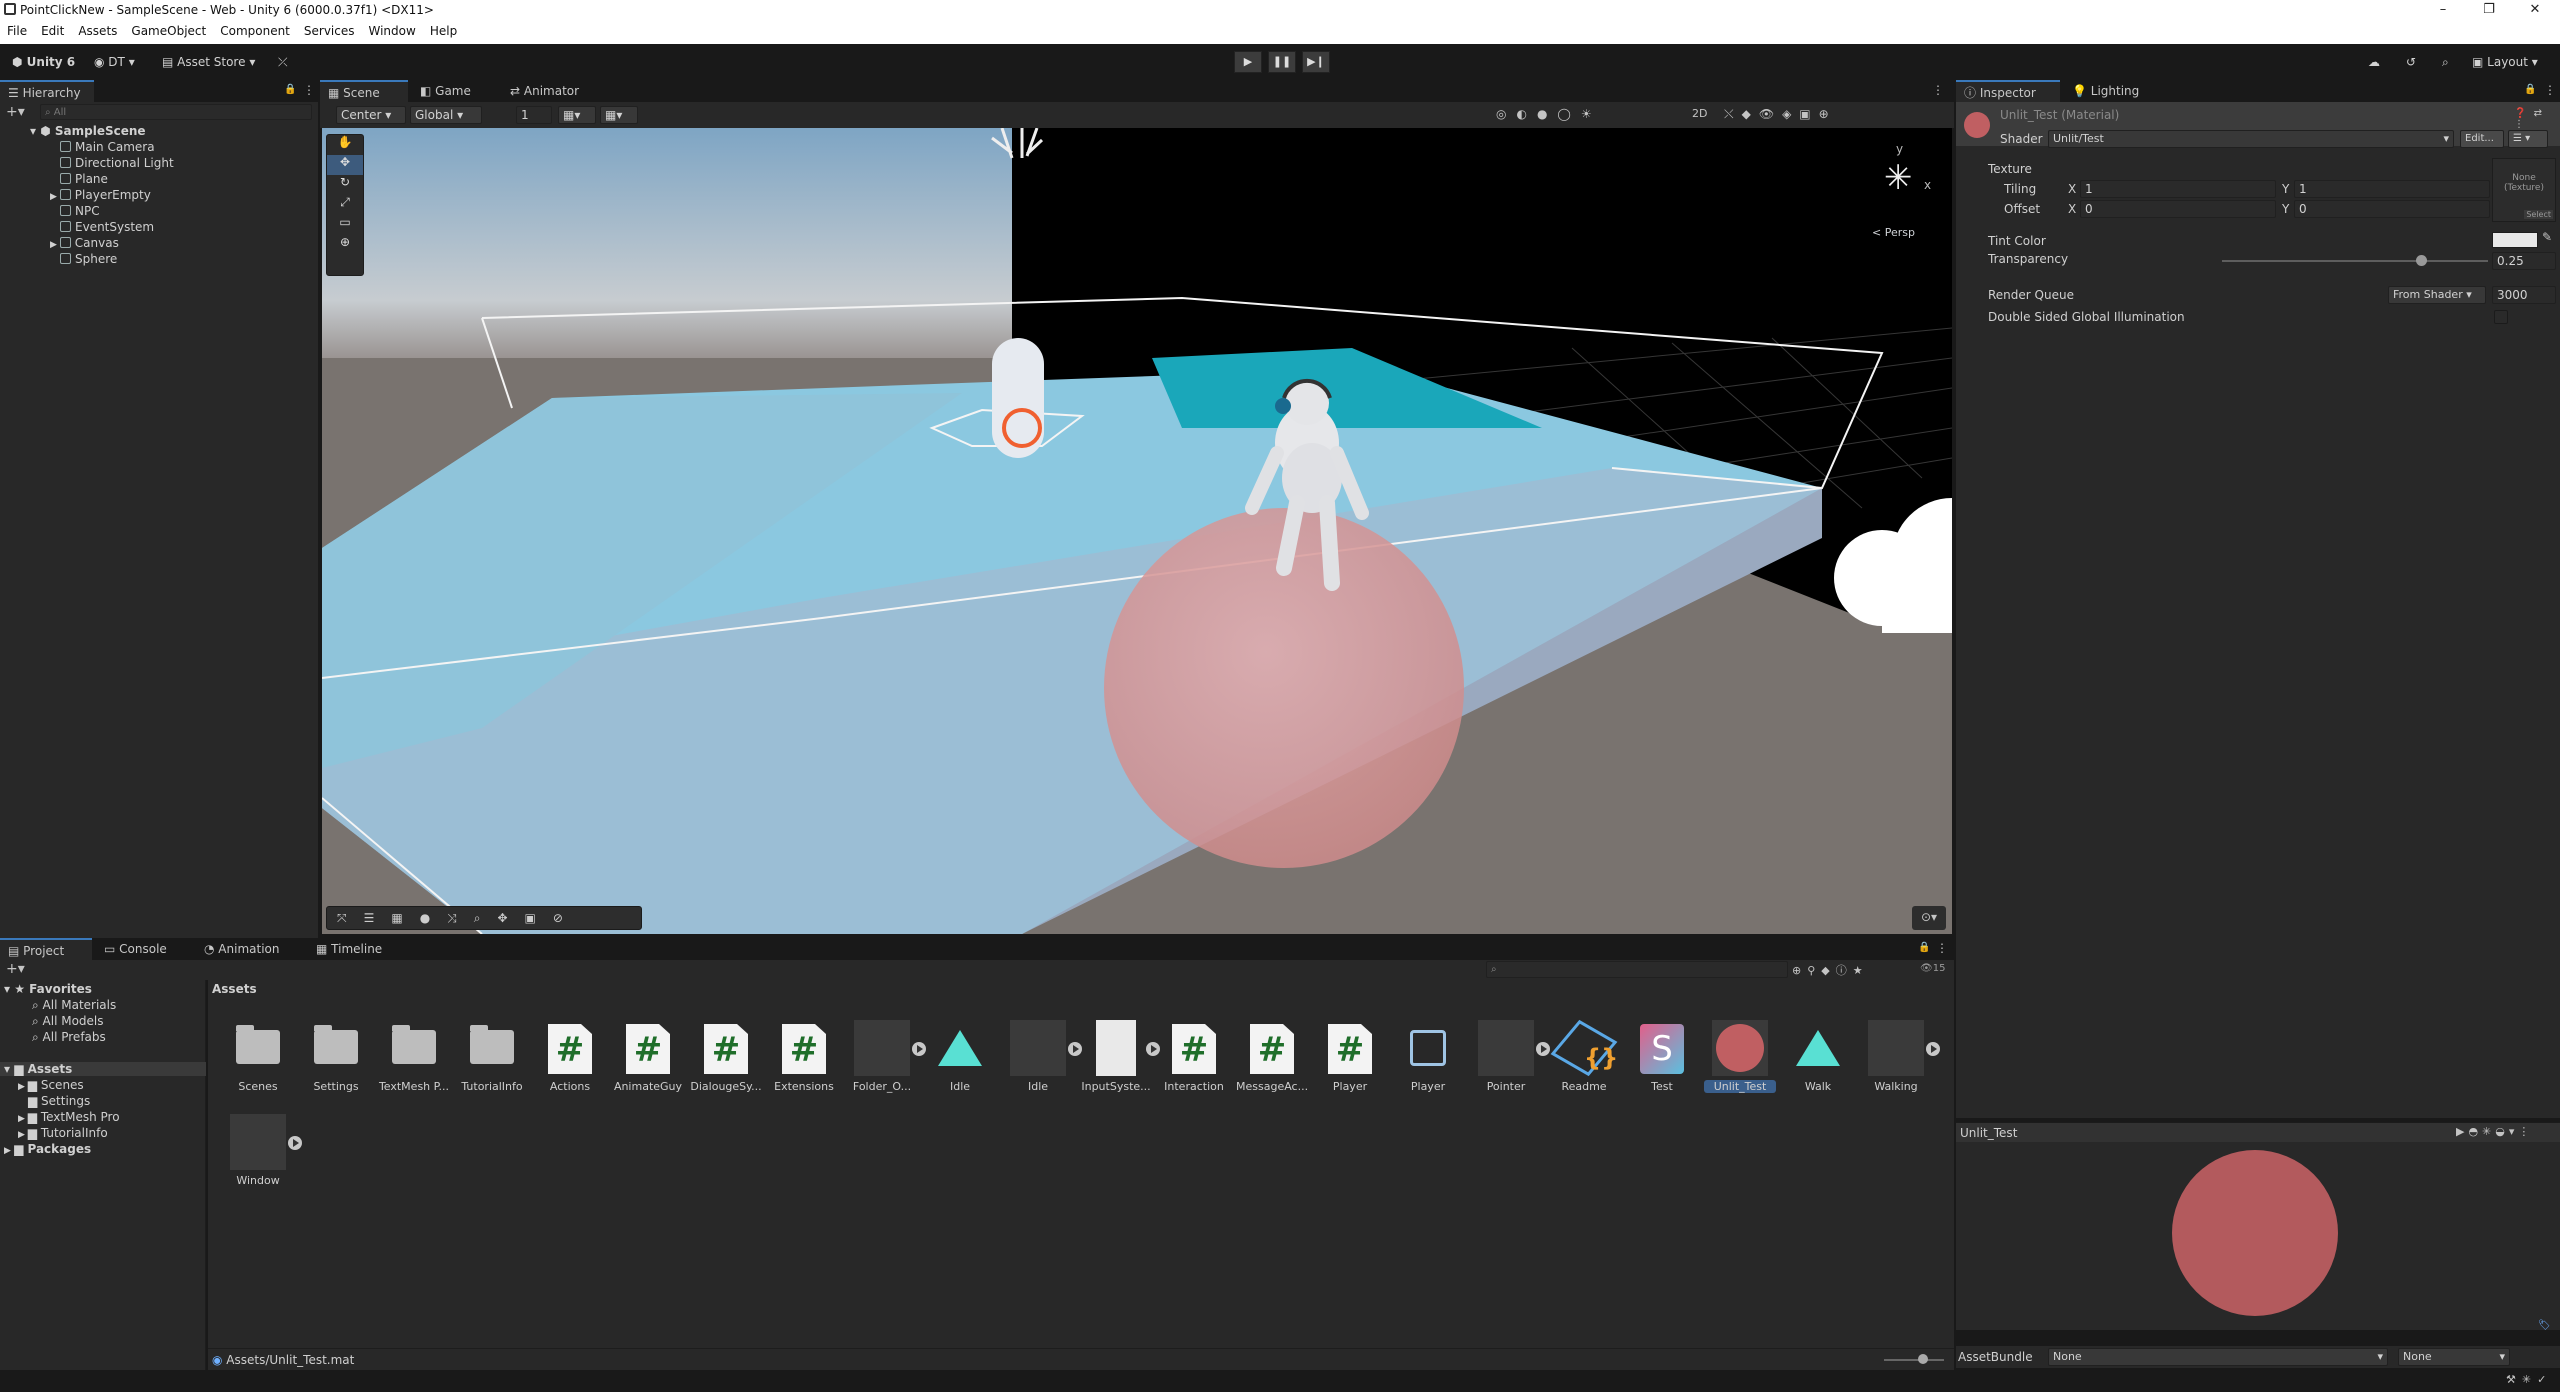  Describe the element at coordinates (135, 949) in the screenshot. I see `tab-console: ▭ Console` at that location.